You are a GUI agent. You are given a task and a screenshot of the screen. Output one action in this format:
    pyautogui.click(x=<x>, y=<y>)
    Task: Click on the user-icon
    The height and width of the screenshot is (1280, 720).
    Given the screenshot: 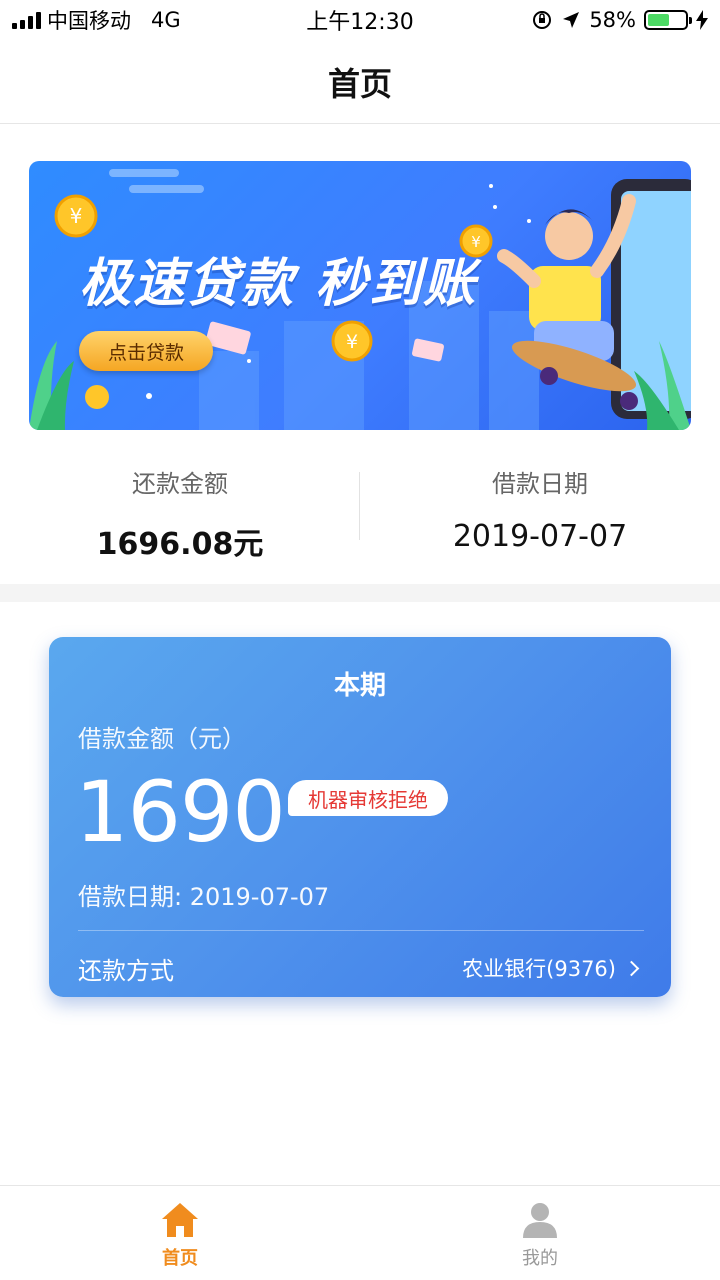 What is the action you would take?
    pyautogui.click(x=540, y=1220)
    